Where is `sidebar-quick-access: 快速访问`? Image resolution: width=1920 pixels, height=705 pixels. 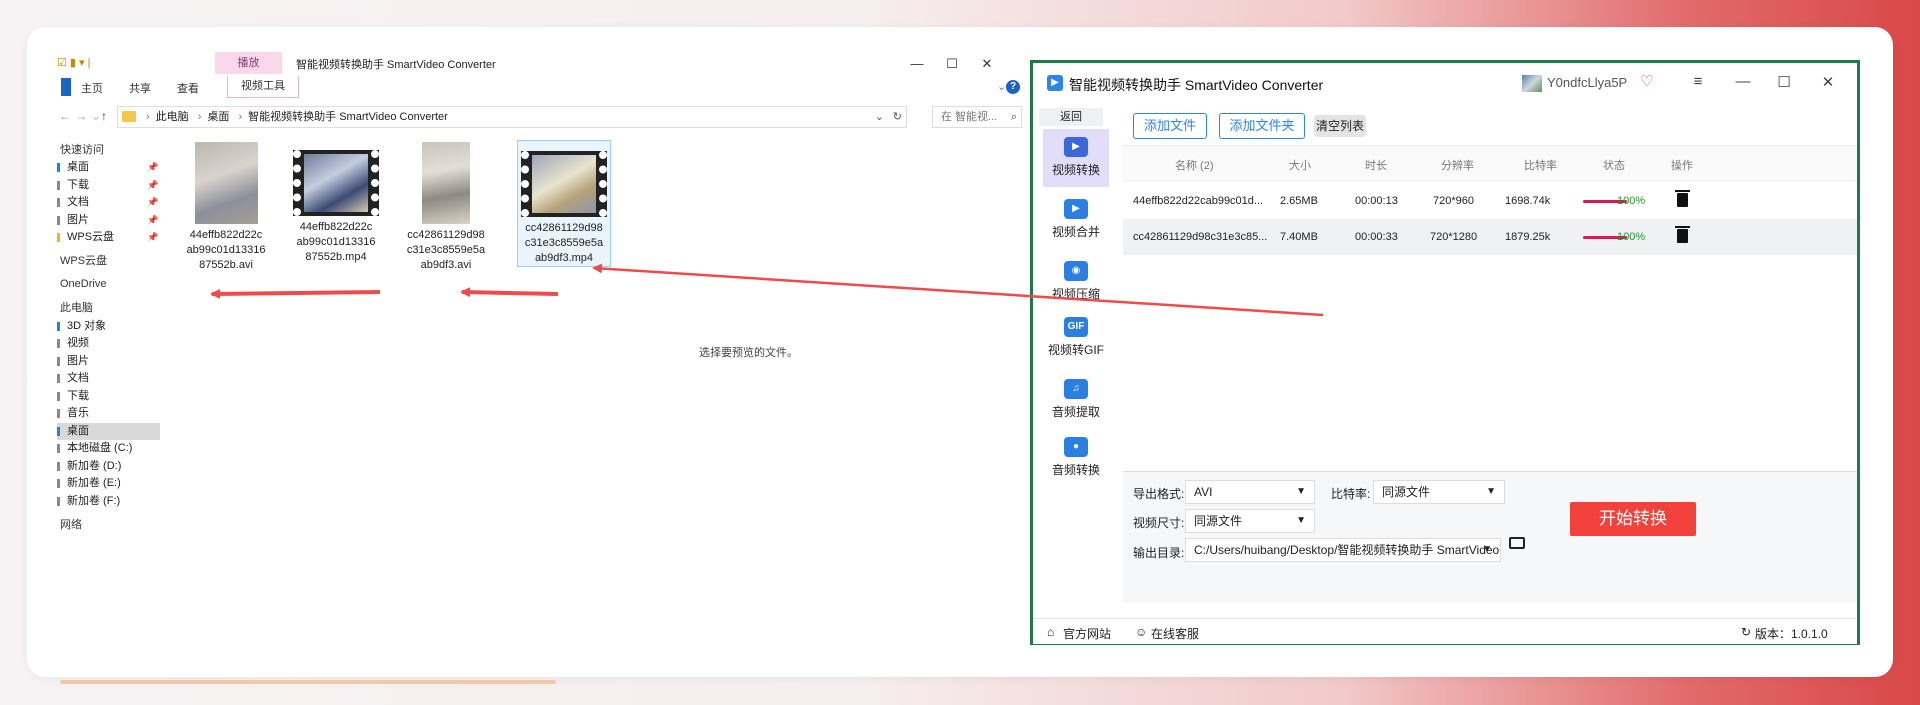 sidebar-quick-access: 快速访问 is located at coordinates (108, 150).